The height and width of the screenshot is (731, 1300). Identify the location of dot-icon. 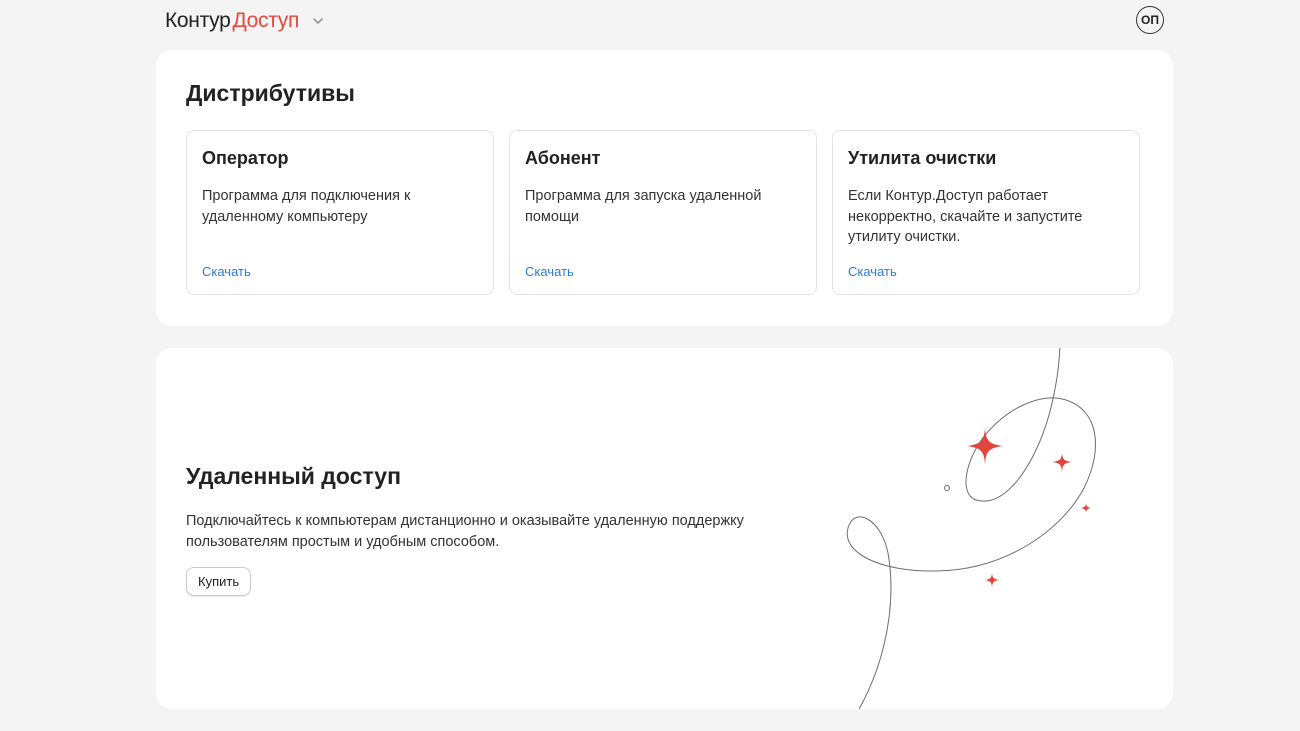
(947, 488).